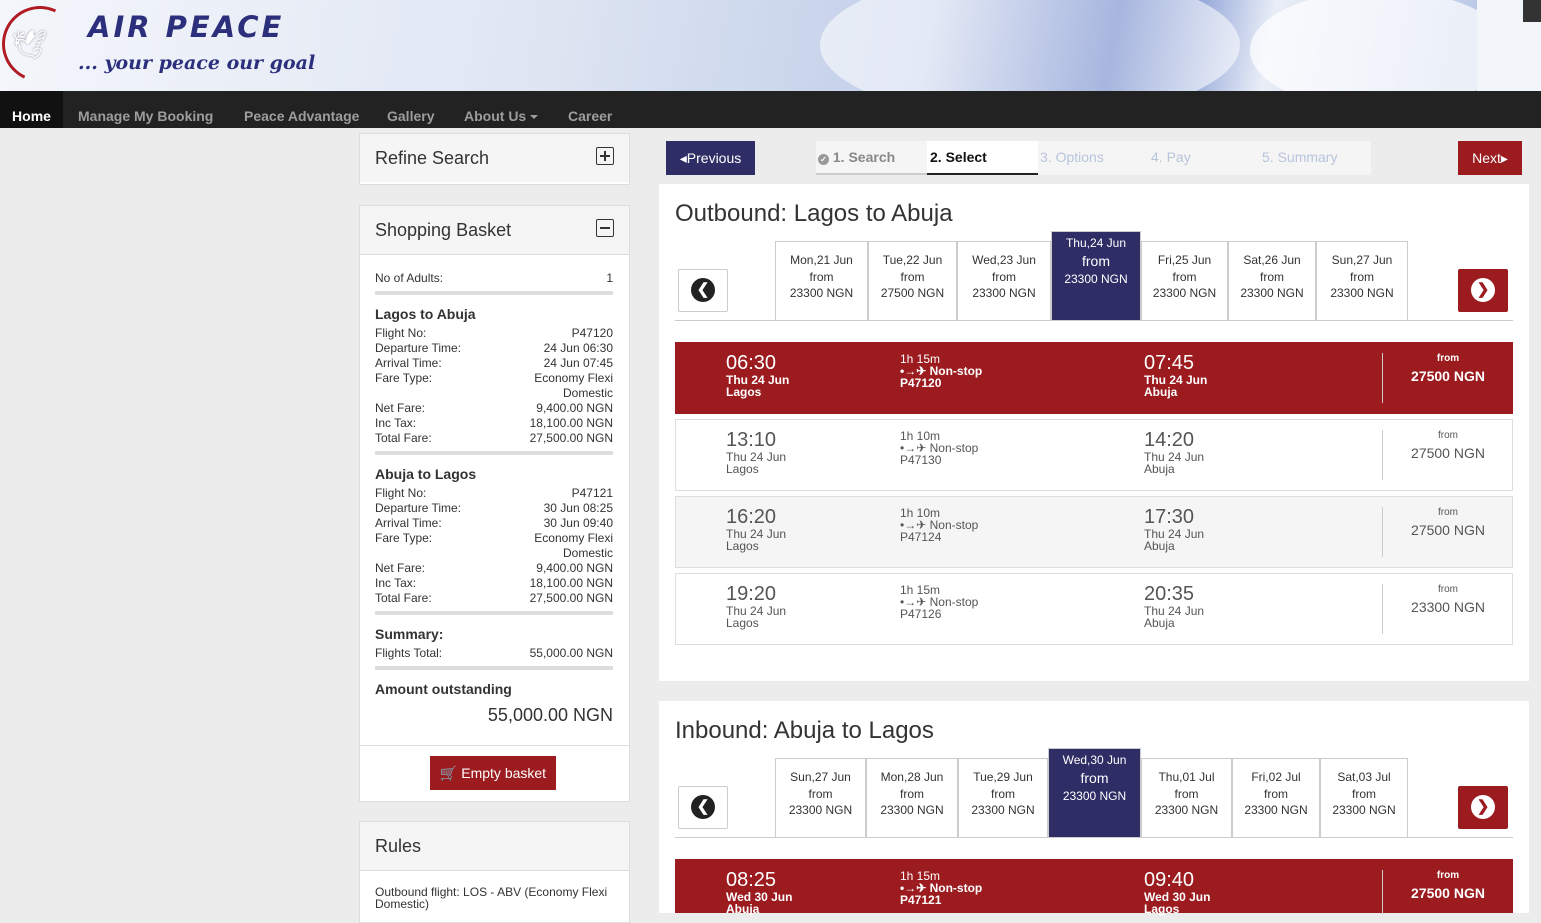 This screenshot has height=923, width=1541. I want to click on outbound-title: Outbound: Lagos to Abuja, so click(814, 213).